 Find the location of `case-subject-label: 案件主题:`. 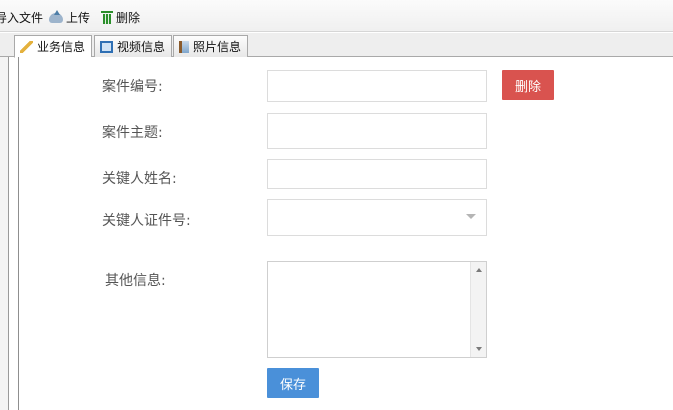

case-subject-label: 案件主题: is located at coordinates (132, 133).